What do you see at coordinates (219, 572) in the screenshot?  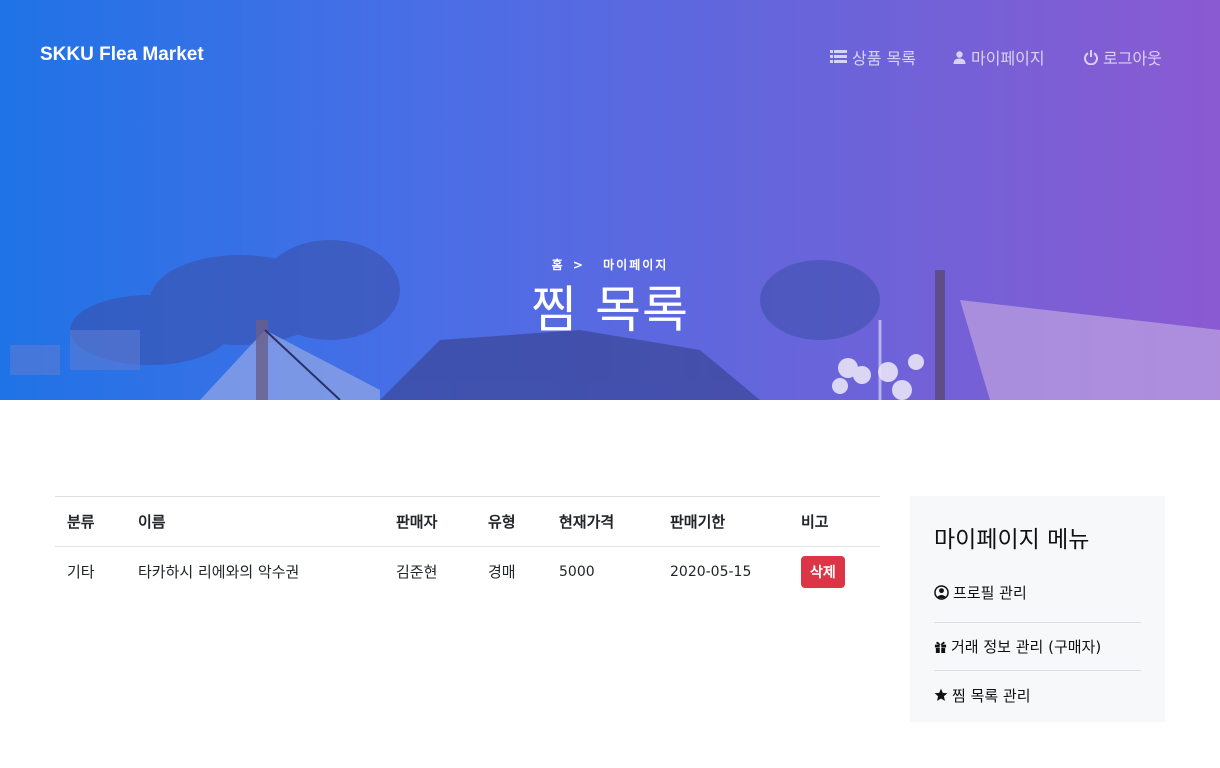 I see `cell-name: 타카하시 리에와의 악수권` at bounding box center [219, 572].